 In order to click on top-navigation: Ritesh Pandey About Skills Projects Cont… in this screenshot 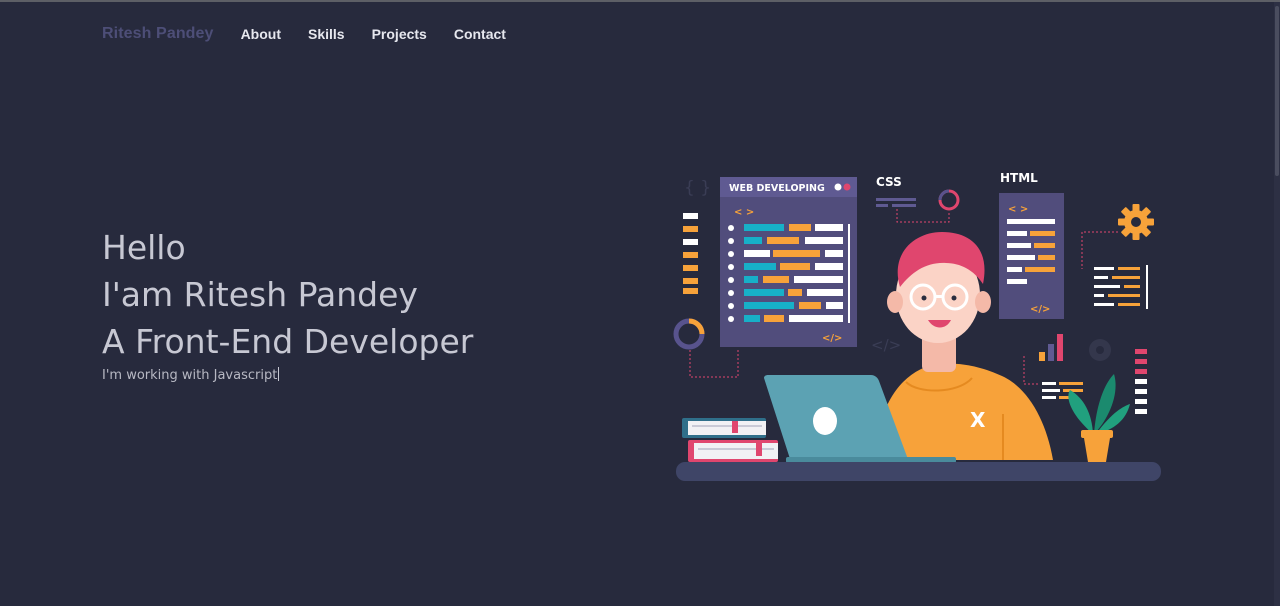, I will do `click(317, 34)`.